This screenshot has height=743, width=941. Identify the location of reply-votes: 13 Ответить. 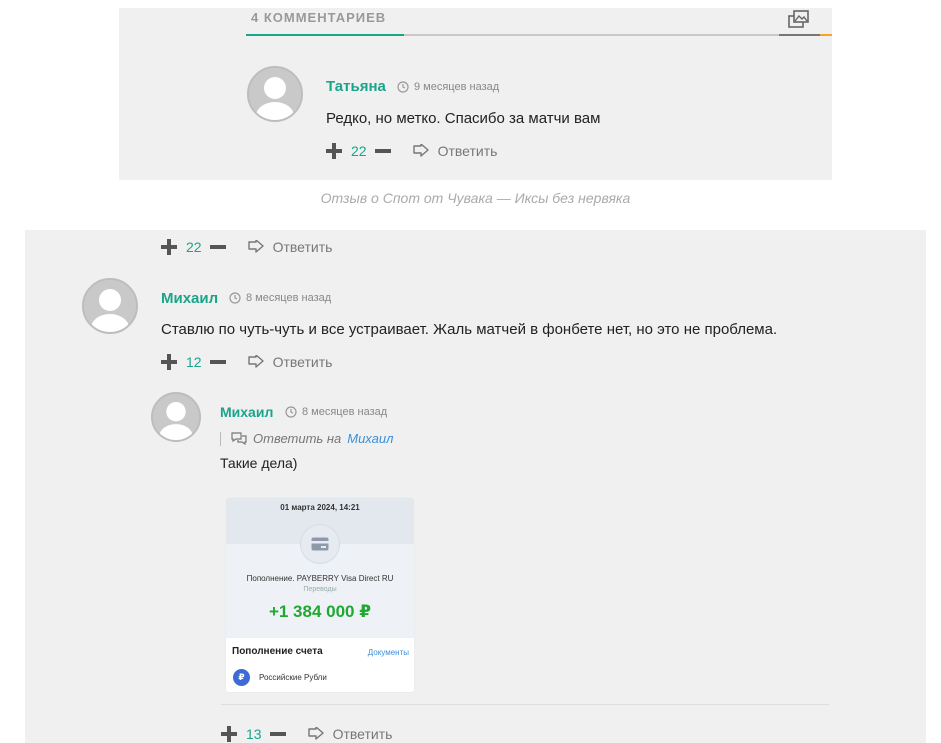
(306, 733).